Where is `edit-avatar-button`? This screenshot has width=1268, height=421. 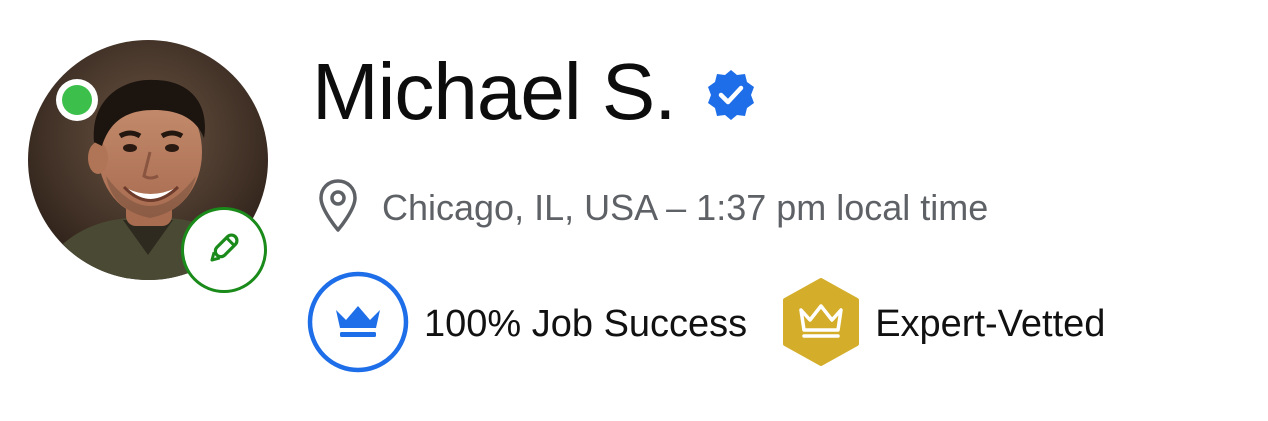 edit-avatar-button is located at coordinates (224, 250).